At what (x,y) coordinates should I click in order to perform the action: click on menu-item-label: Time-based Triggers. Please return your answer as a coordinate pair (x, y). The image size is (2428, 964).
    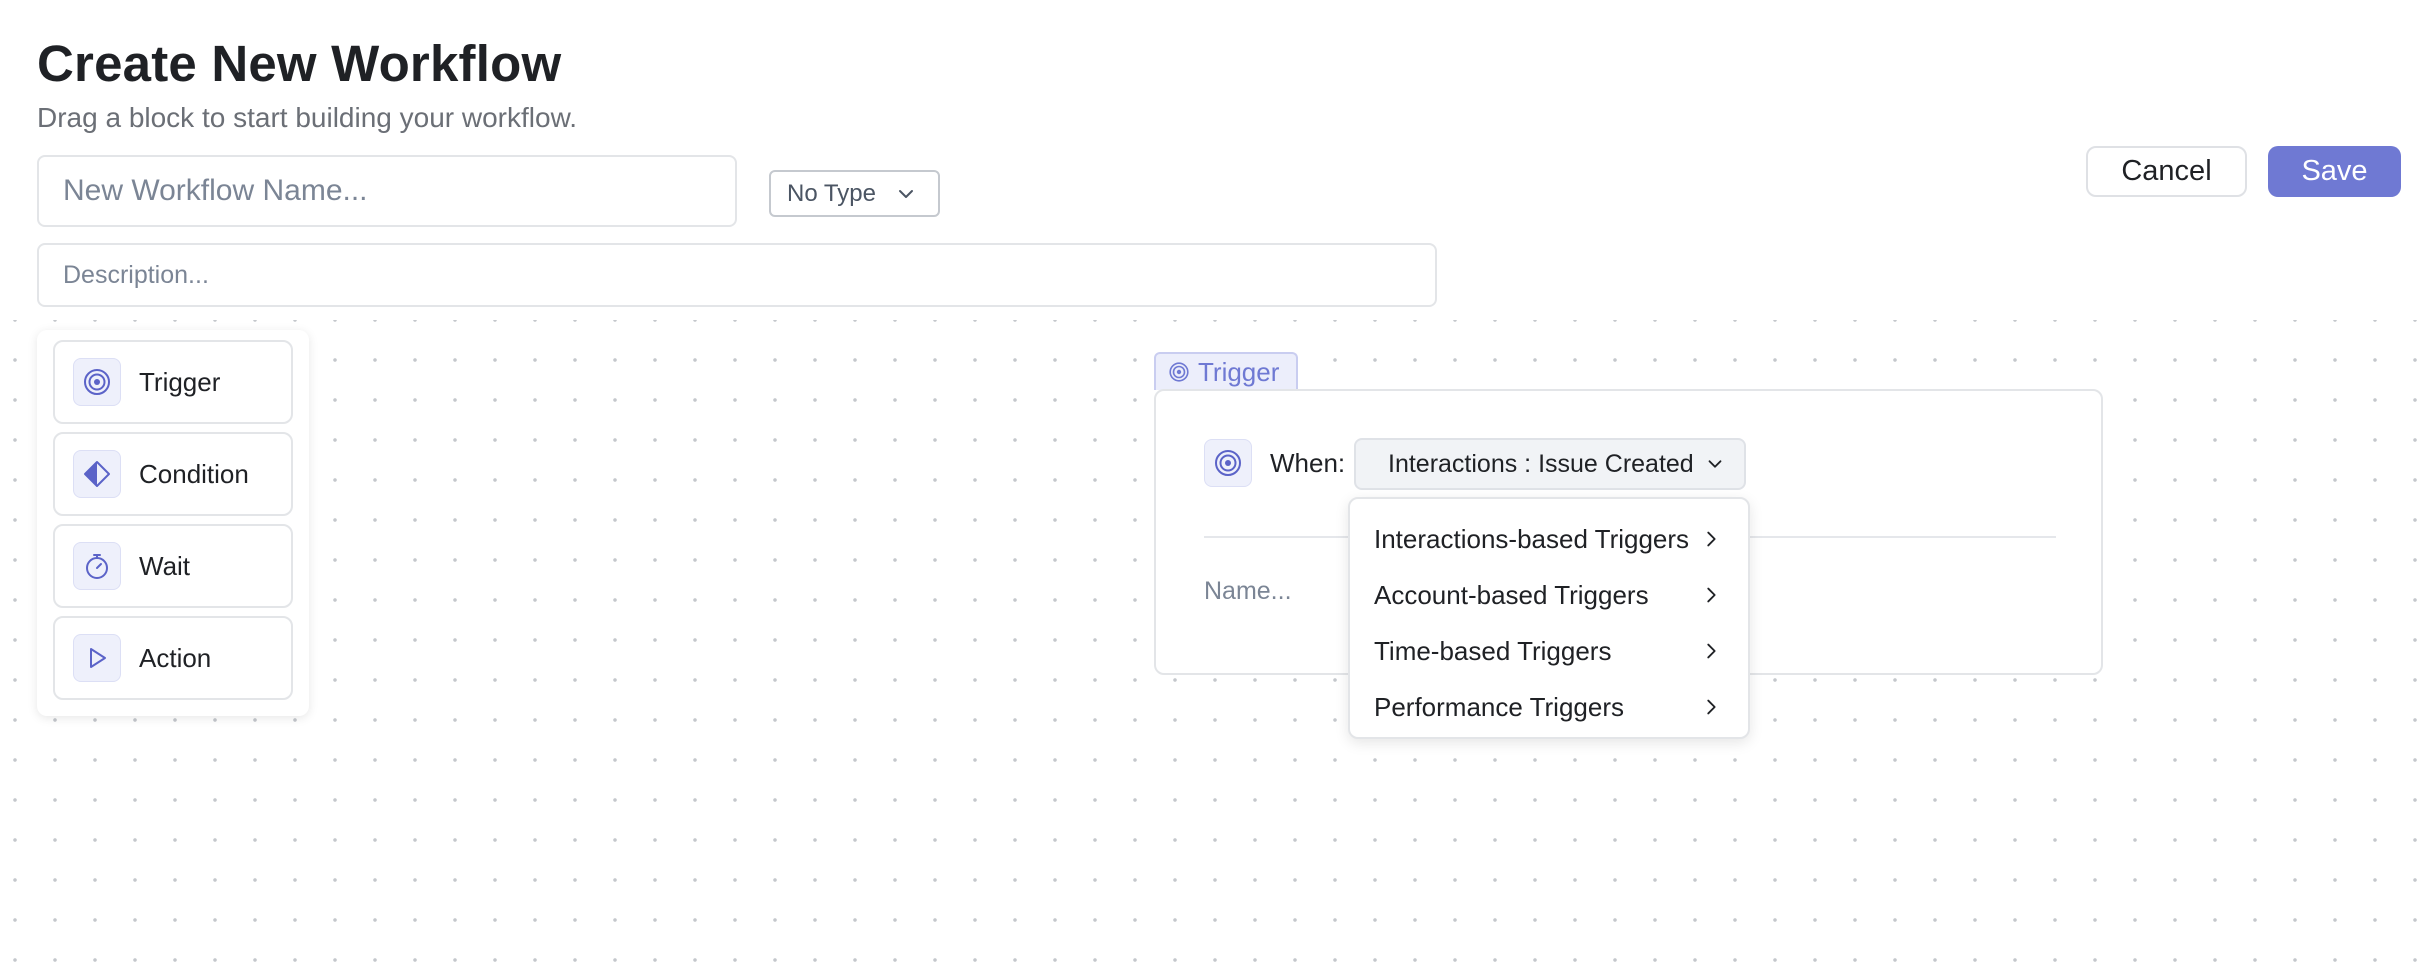
    Looking at the image, I should click on (1493, 650).